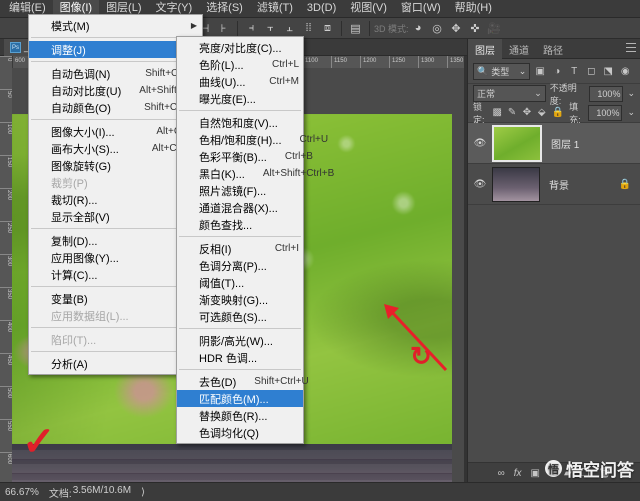 This screenshot has width=640, height=501. I want to click on layer-style-fx-icon: fx, so click(518, 473).